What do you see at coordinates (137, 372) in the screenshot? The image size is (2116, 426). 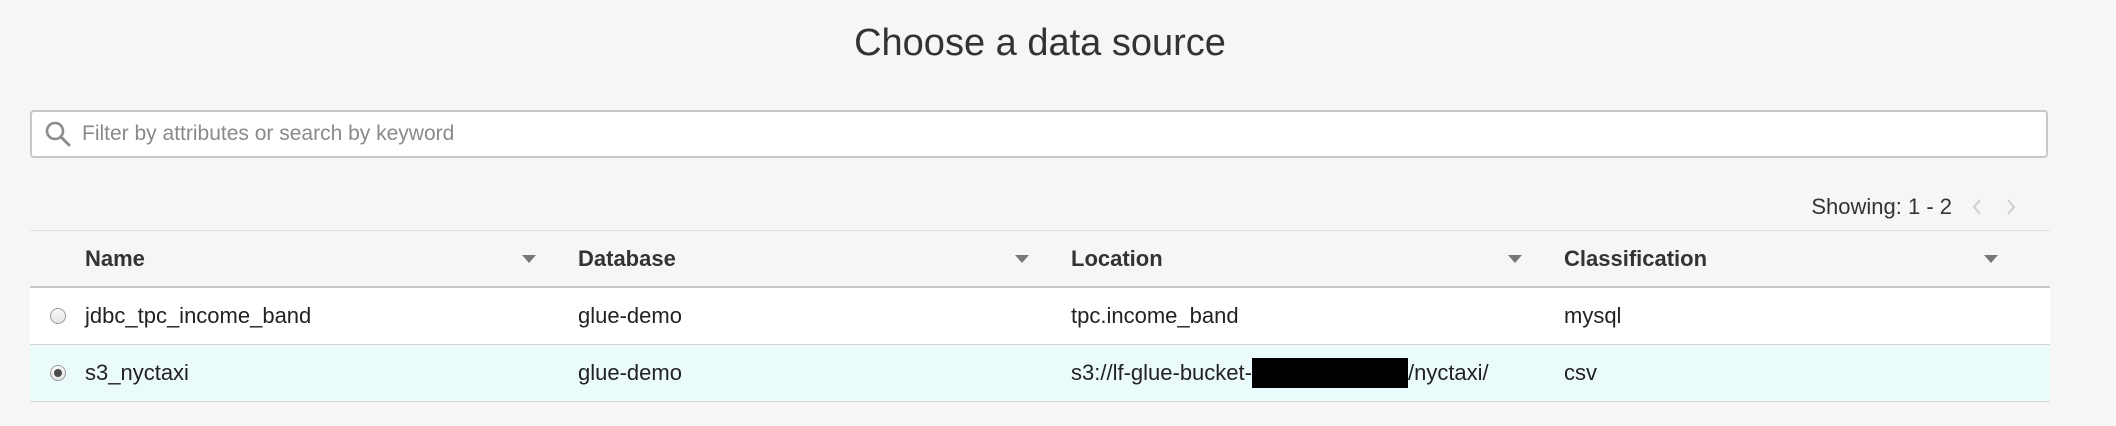 I see `cell-name: s3_nyctaxi` at bounding box center [137, 372].